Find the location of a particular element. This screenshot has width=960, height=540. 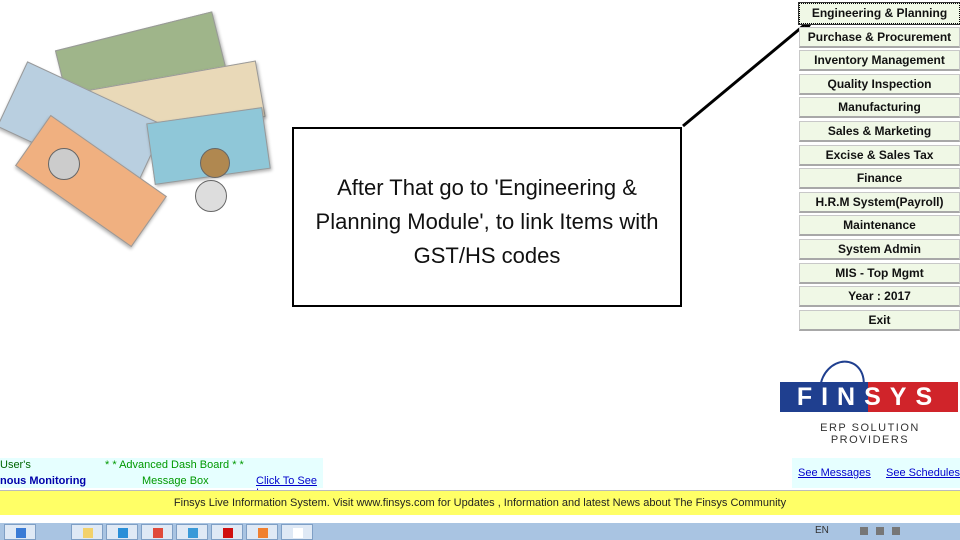

menu-button-h-r-m-system-payroll: H.R.M System(Payroll) is located at coordinates (879, 202).